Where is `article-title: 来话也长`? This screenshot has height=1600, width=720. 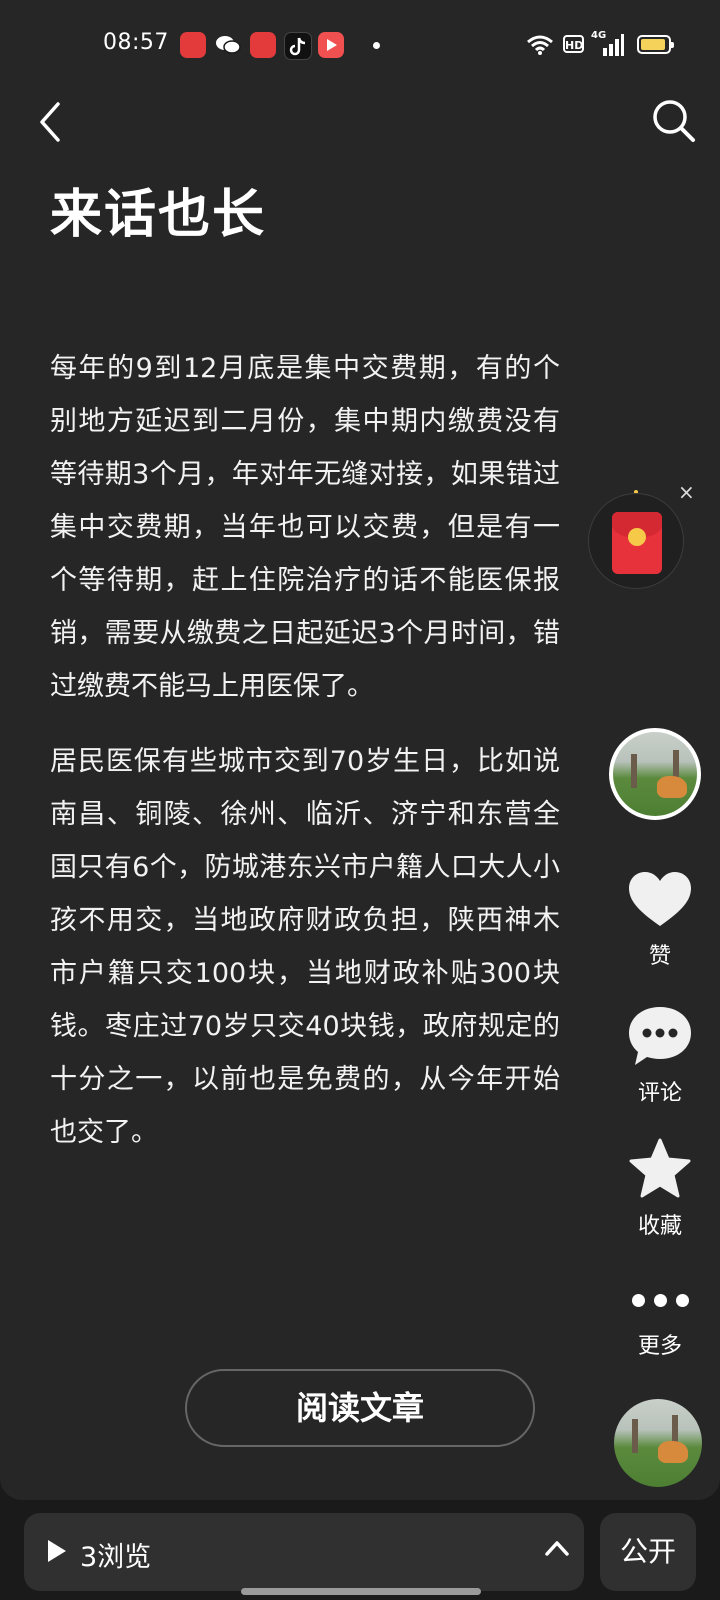
article-title: 来话也长 is located at coordinates (158, 215).